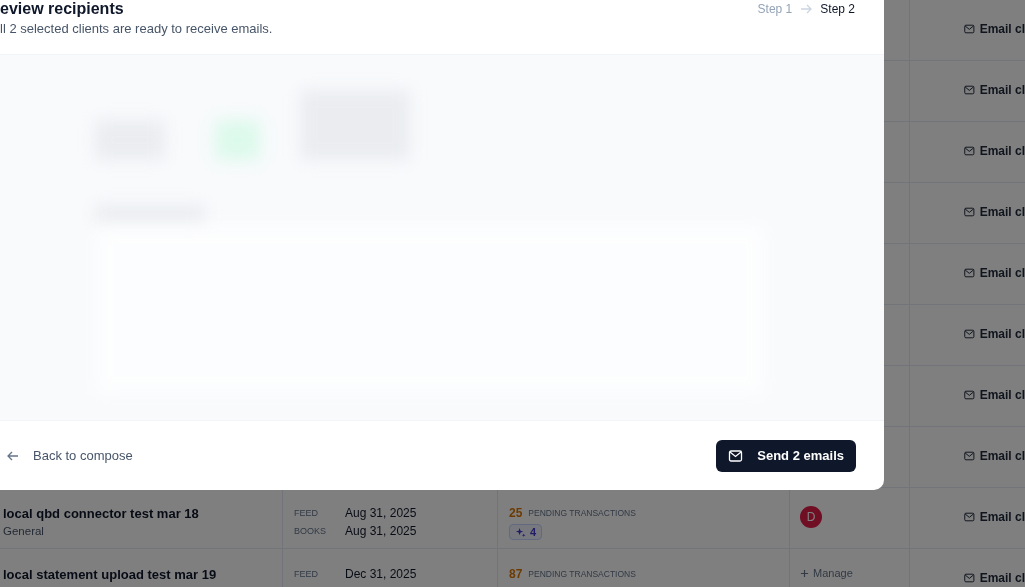 This screenshot has height=587, width=1025. Describe the element at coordinates (70, 455) in the screenshot. I see `back-link: Back to compose` at that location.